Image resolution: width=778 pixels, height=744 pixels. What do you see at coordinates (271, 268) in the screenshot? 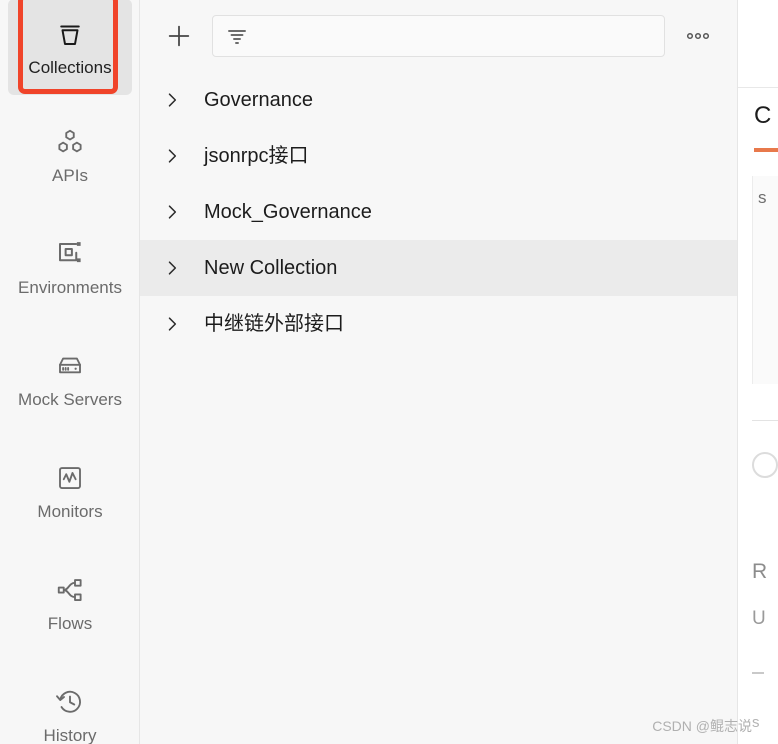
I see `collection-name: New Collection` at bounding box center [271, 268].